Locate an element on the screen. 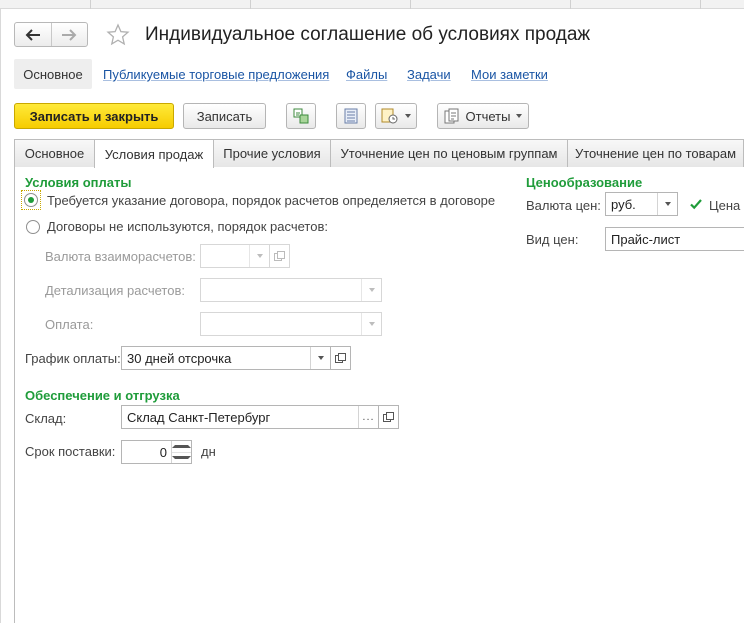  forward-button is located at coordinates (69, 34).